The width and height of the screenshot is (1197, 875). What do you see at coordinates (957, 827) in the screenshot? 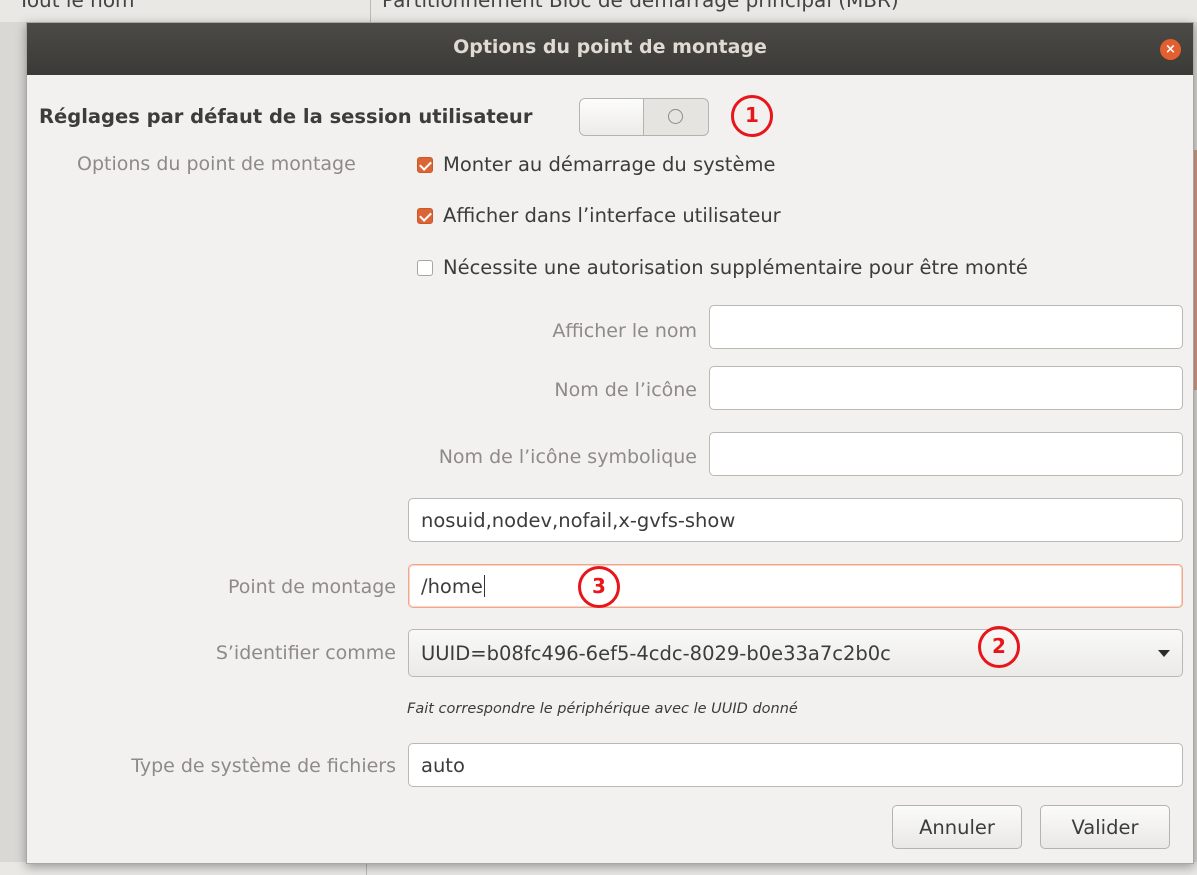
I see `cancel-button: Annuler` at bounding box center [957, 827].